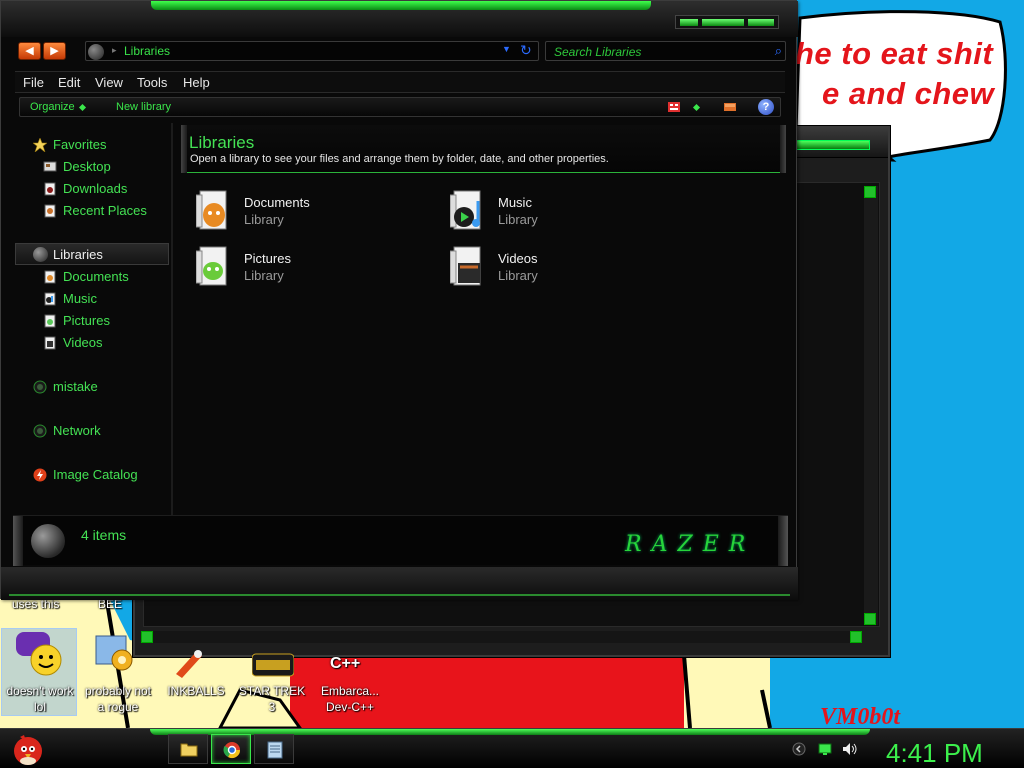 The image size is (1024, 768). I want to click on library-videos: Videos Library, so click(560, 267).